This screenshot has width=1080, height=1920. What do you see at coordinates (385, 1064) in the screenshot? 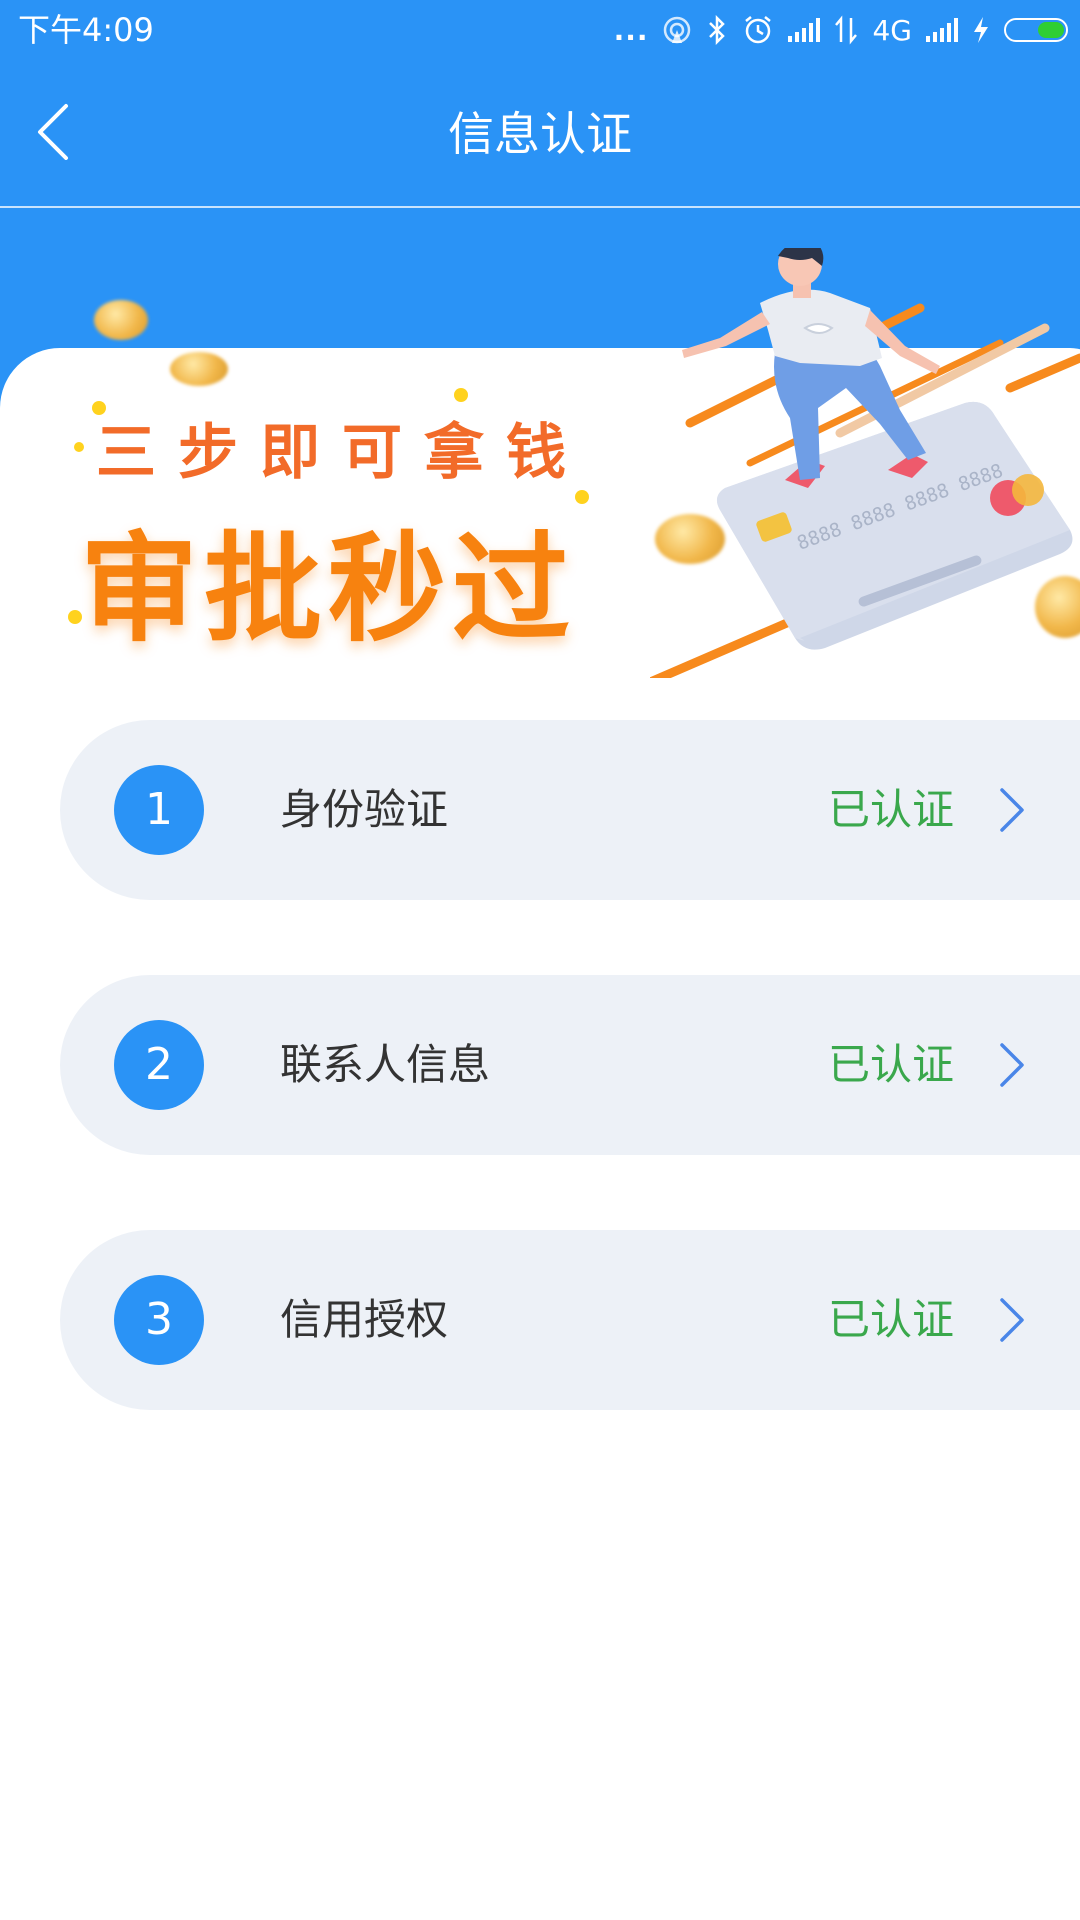
I see `step-label: 联系人信息` at bounding box center [385, 1064].